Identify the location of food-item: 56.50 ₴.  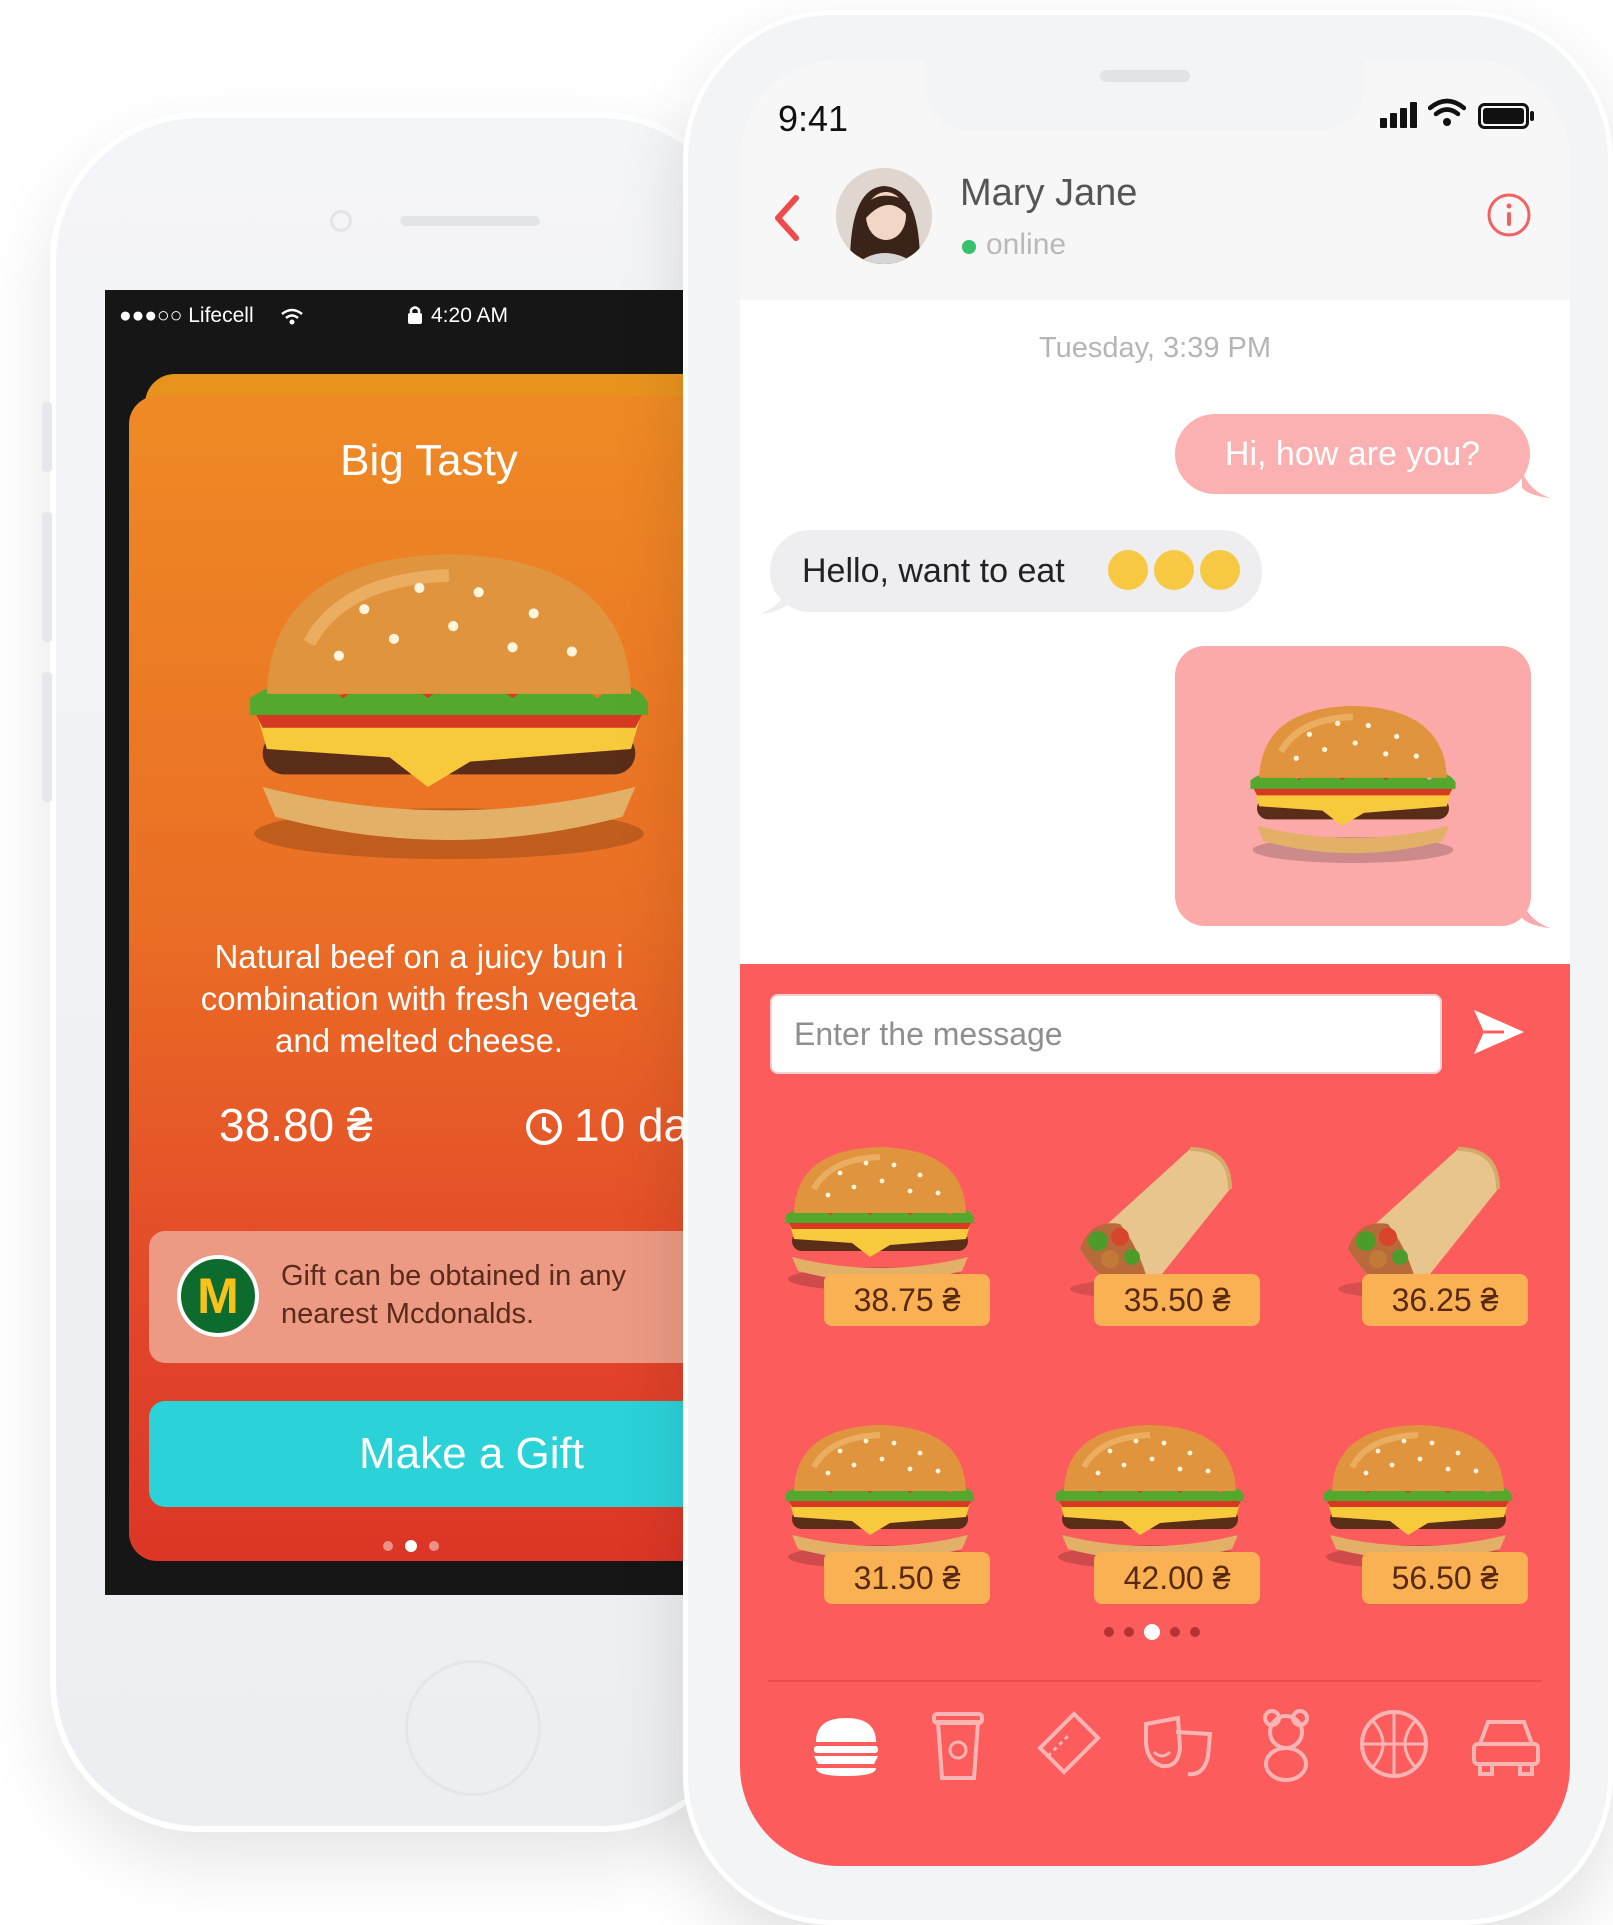
(1418, 1517).